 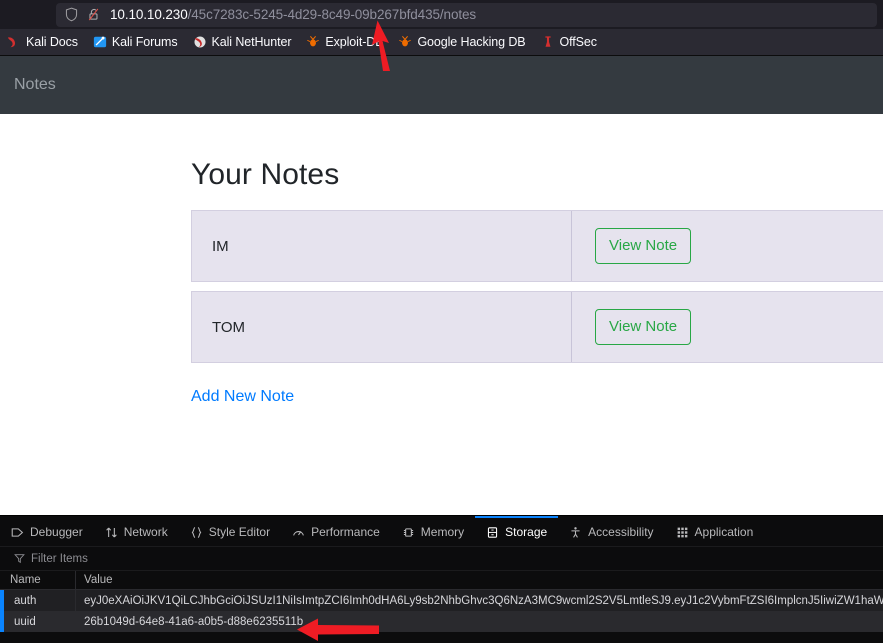 What do you see at coordinates (345, 532) in the screenshot?
I see `tab-label: Performance` at bounding box center [345, 532].